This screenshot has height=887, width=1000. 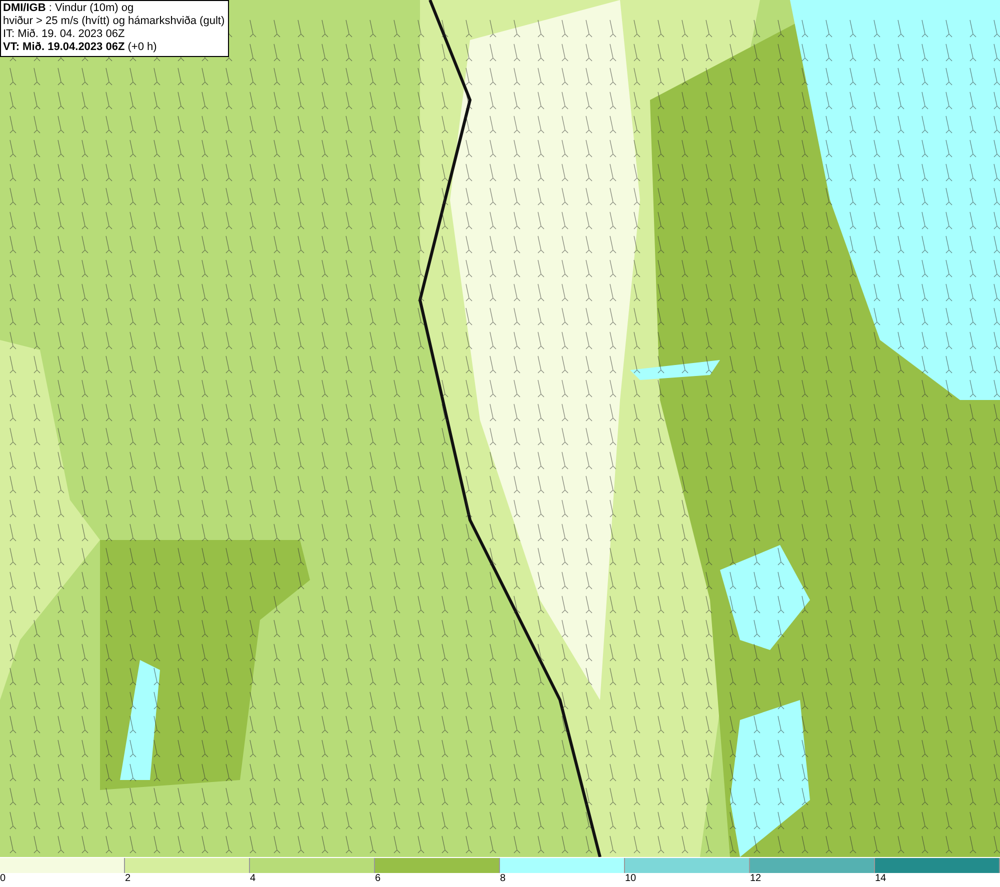 What do you see at coordinates (3, 879) in the screenshot?
I see `legend-label: 0` at bounding box center [3, 879].